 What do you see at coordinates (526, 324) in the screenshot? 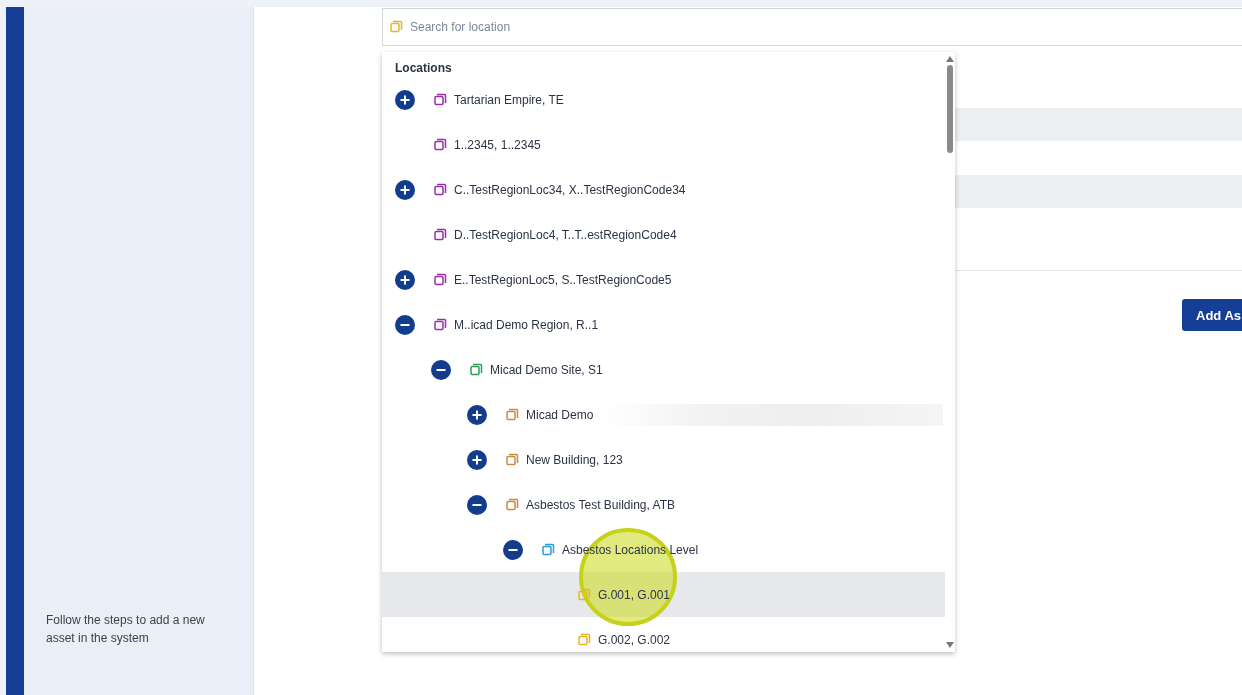
I see `location-name: M..icad Demo Region, R..1` at bounding box center [526, 324].